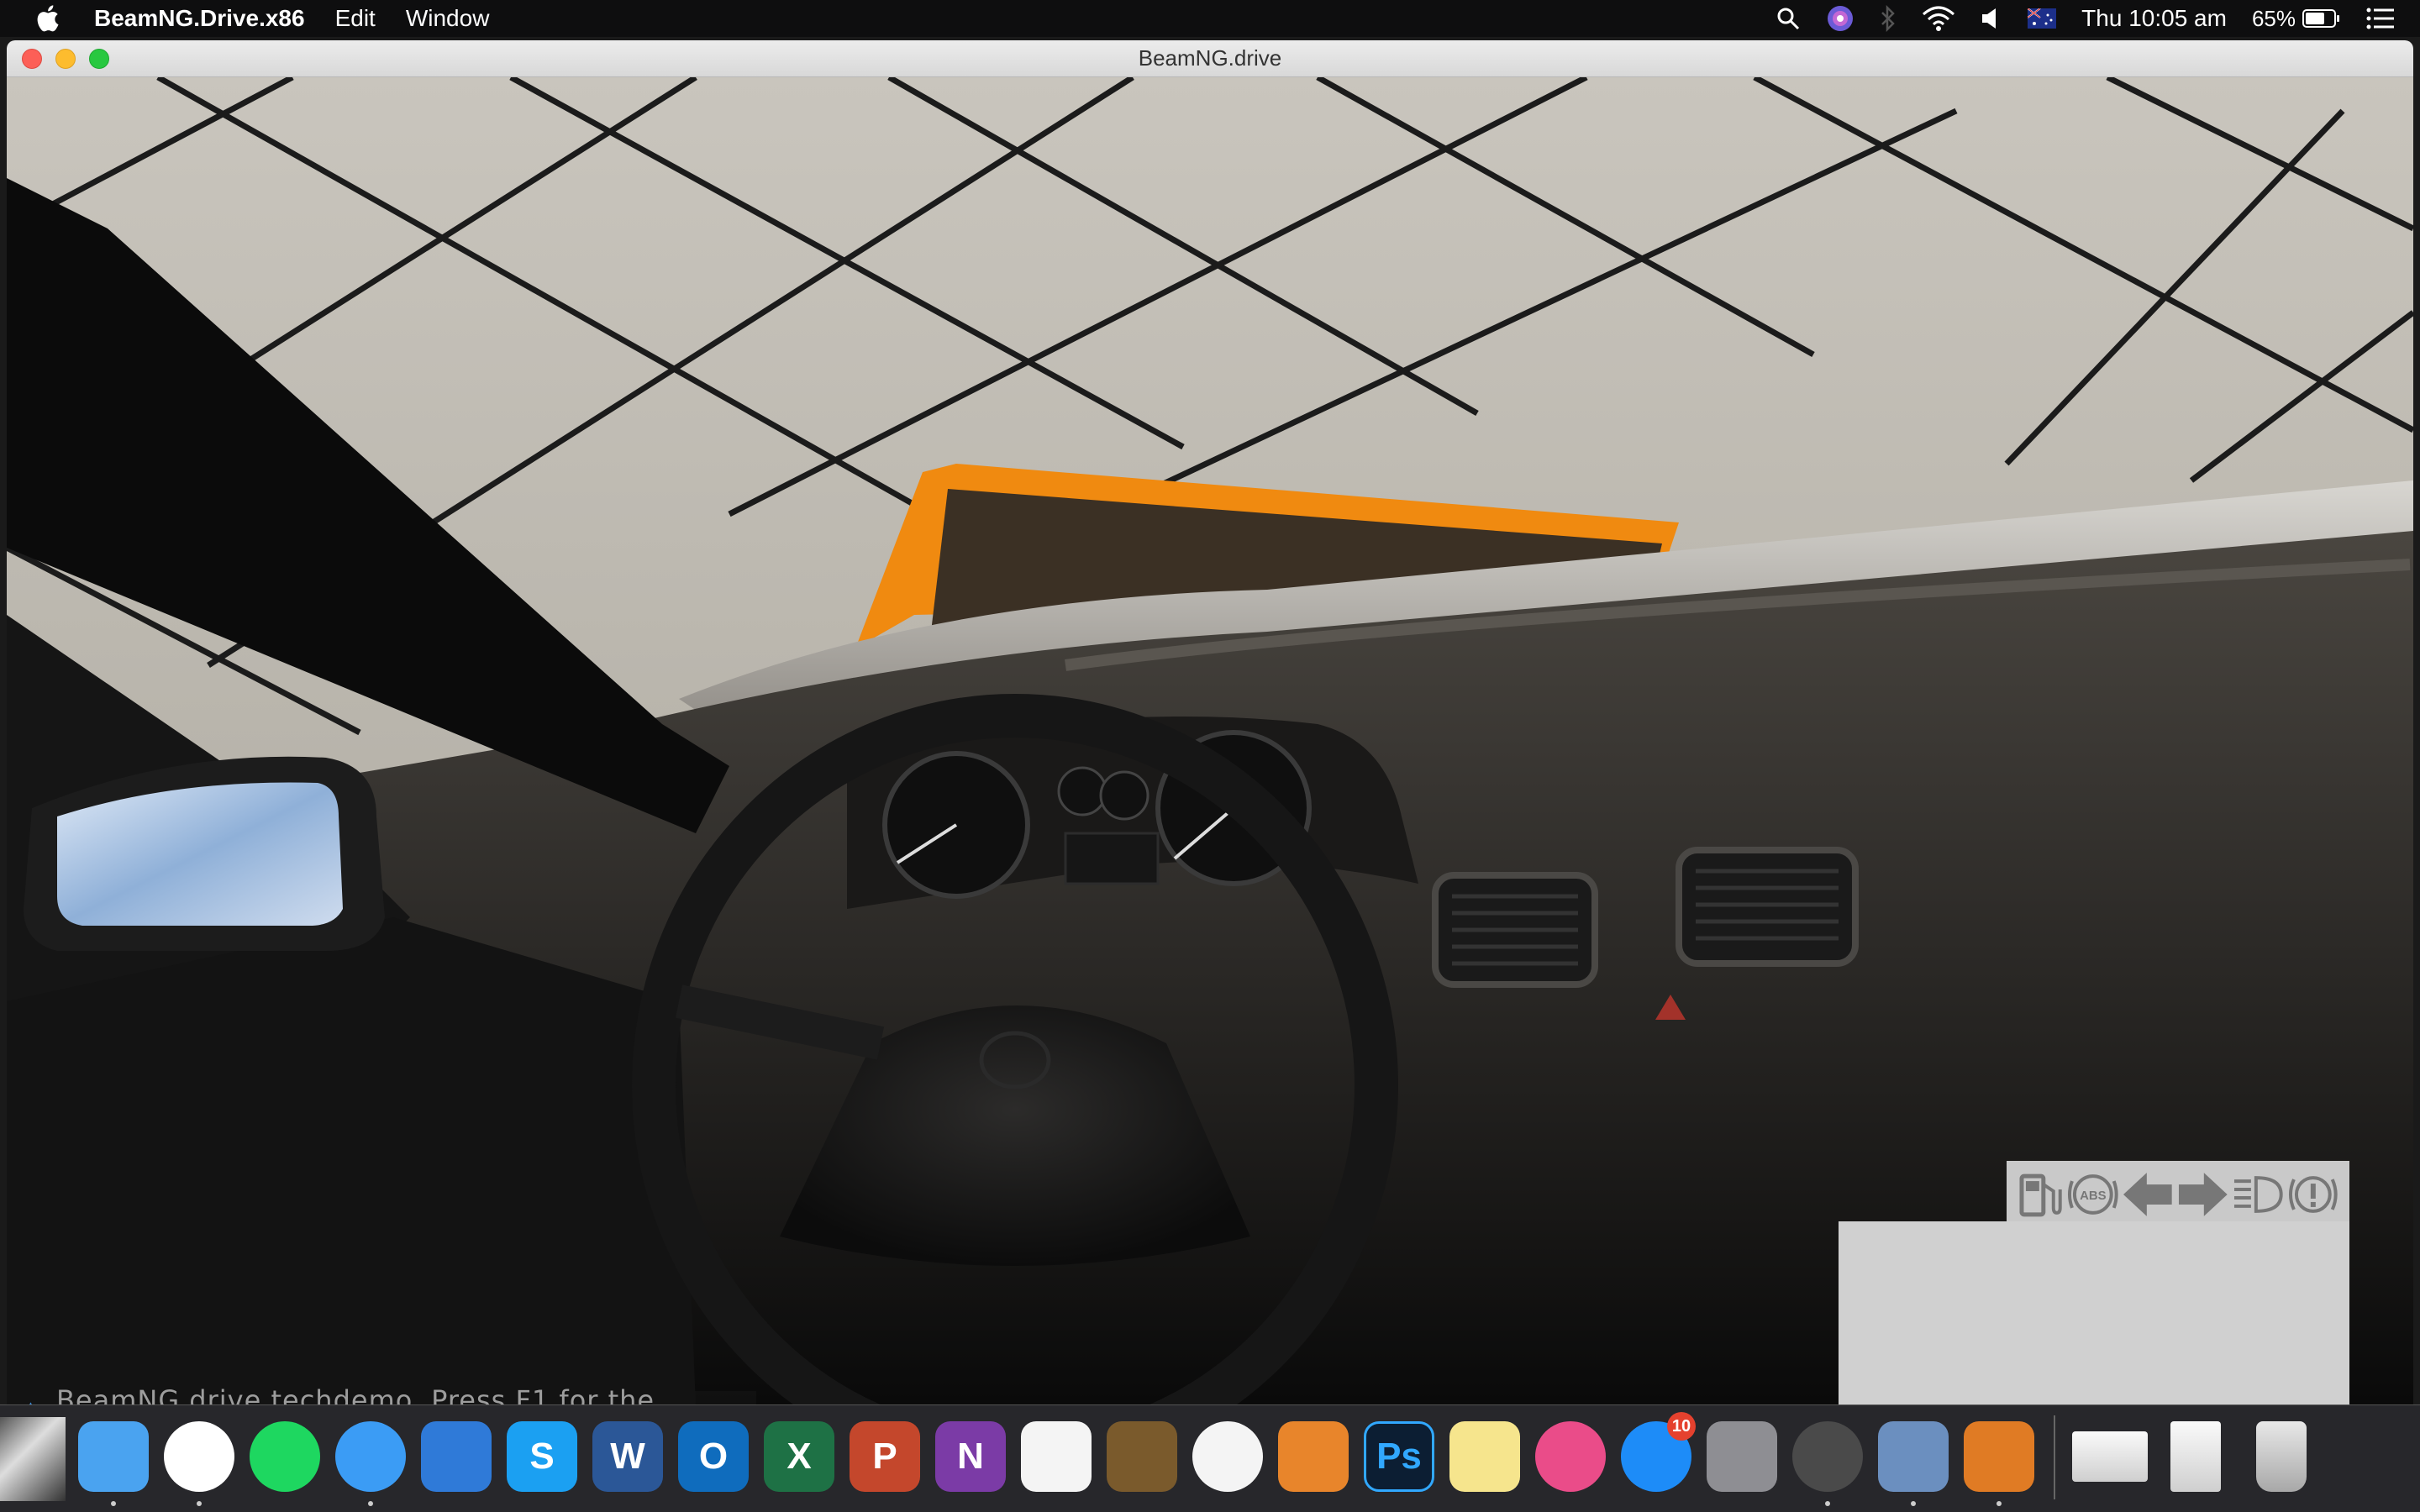 This screenshot has width=2420, height=1512. I want to click on dock-item-powerpoint: P, so click(885, 1456).